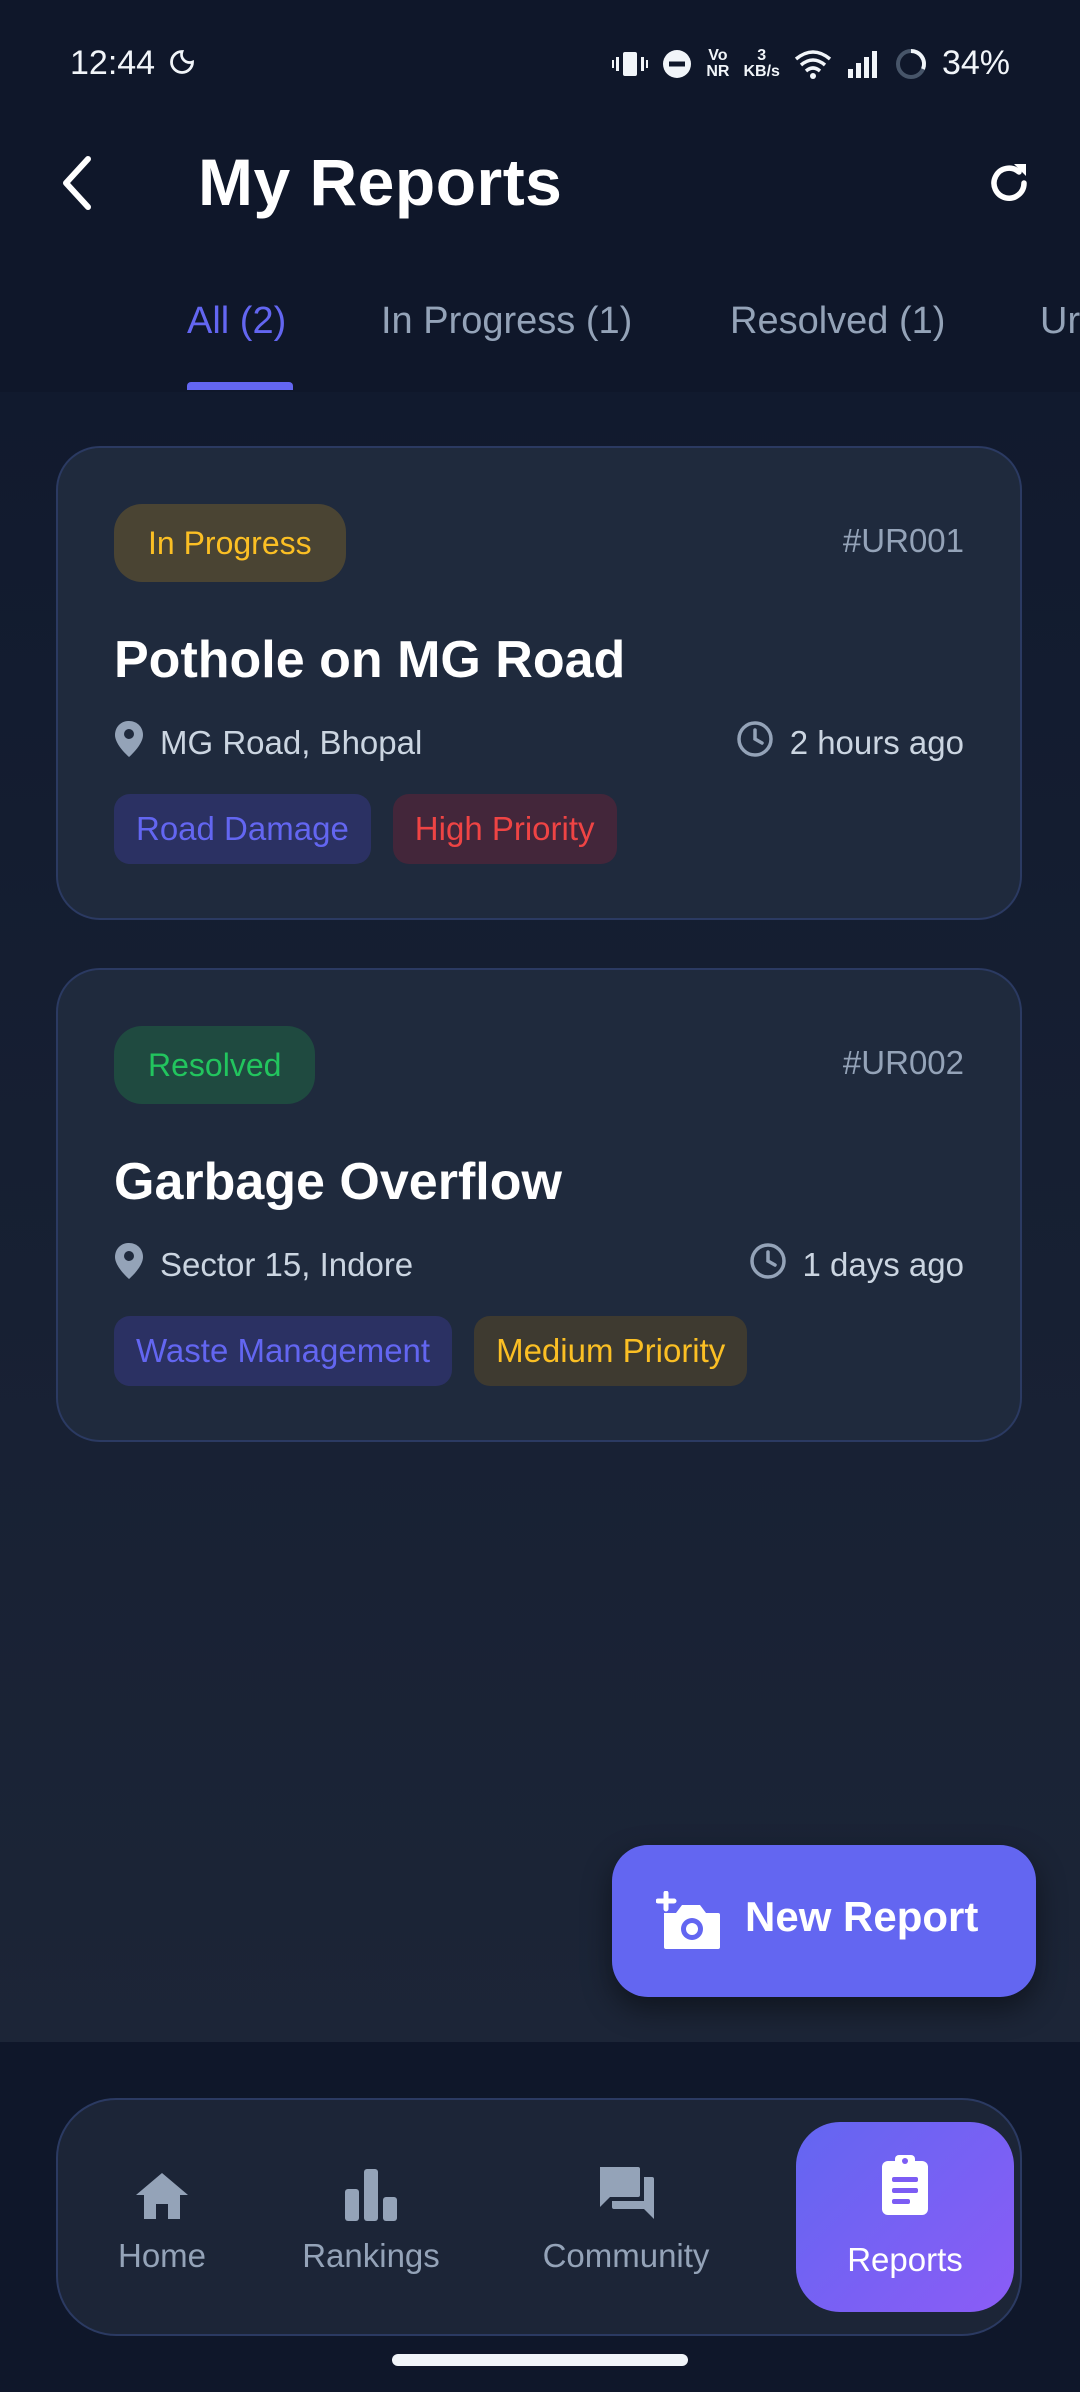 Image resolution: width=1080 pixels, height=2392 pixels. What do you see at coordinates (862, 1916) in the screenshot?
I see `new-report-label: New Report` at bounding box center [862, 1916].